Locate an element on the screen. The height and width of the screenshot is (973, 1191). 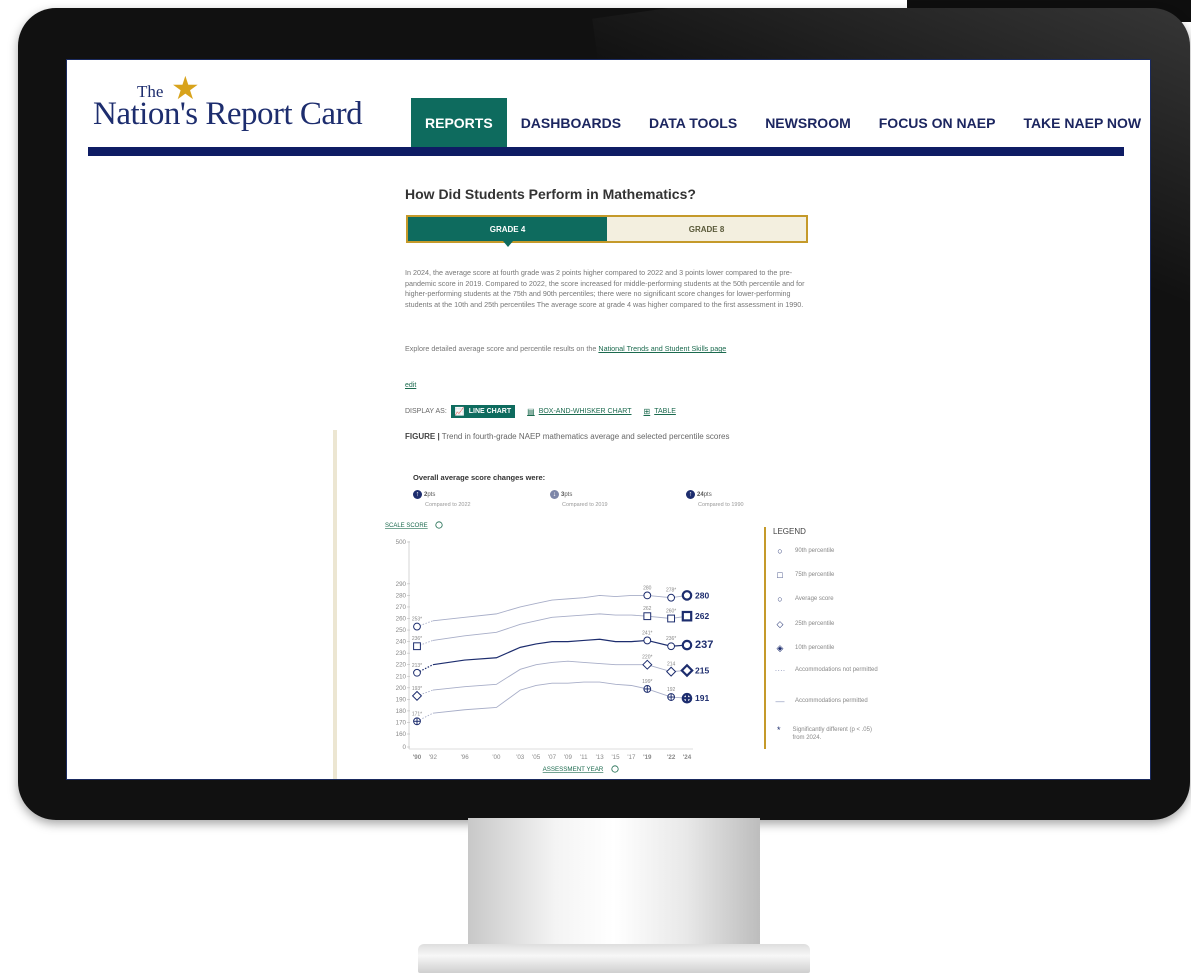
data-label: 241* is located at coordinates (647, 633).